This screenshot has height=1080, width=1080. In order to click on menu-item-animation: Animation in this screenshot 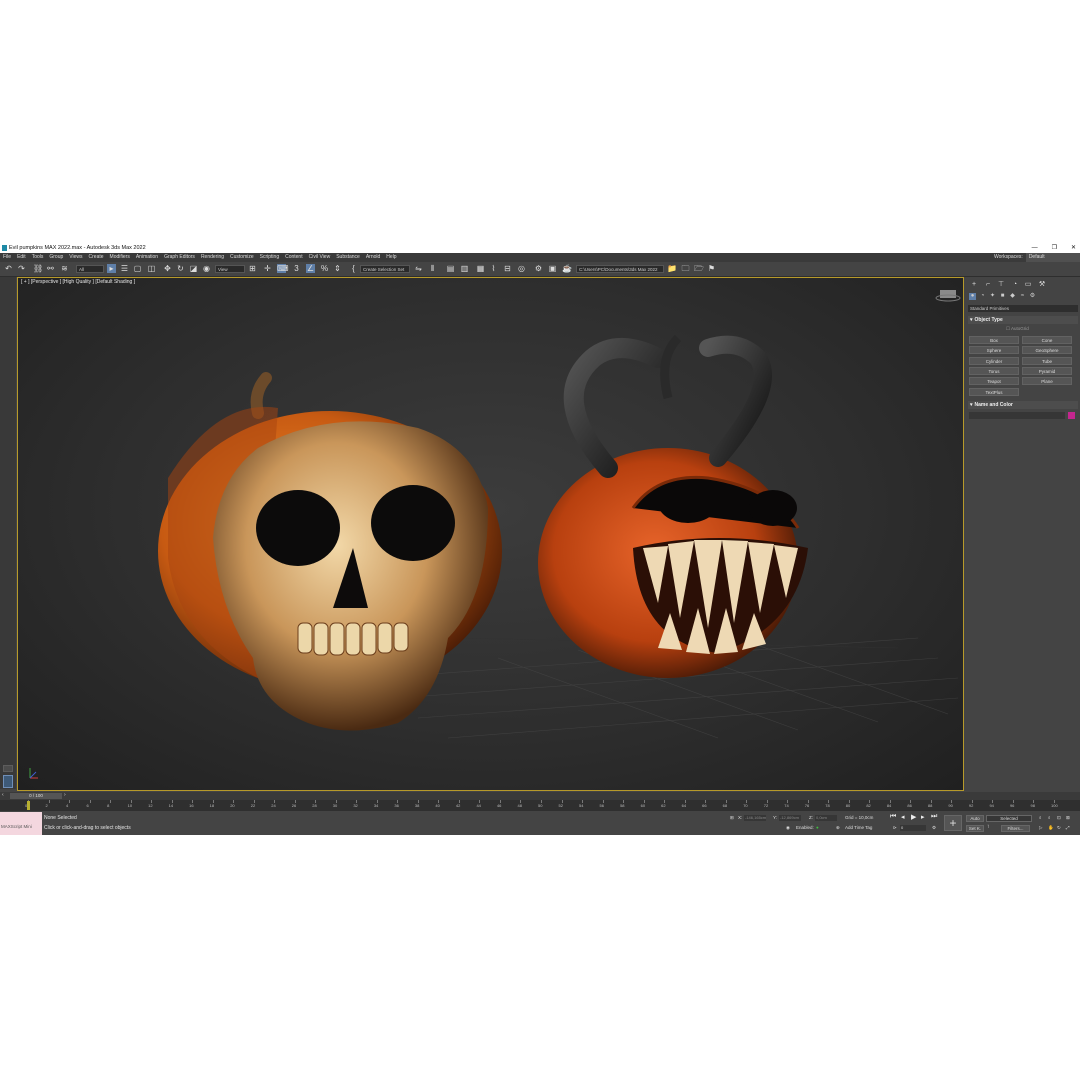, I will do `click(147, 257)`.